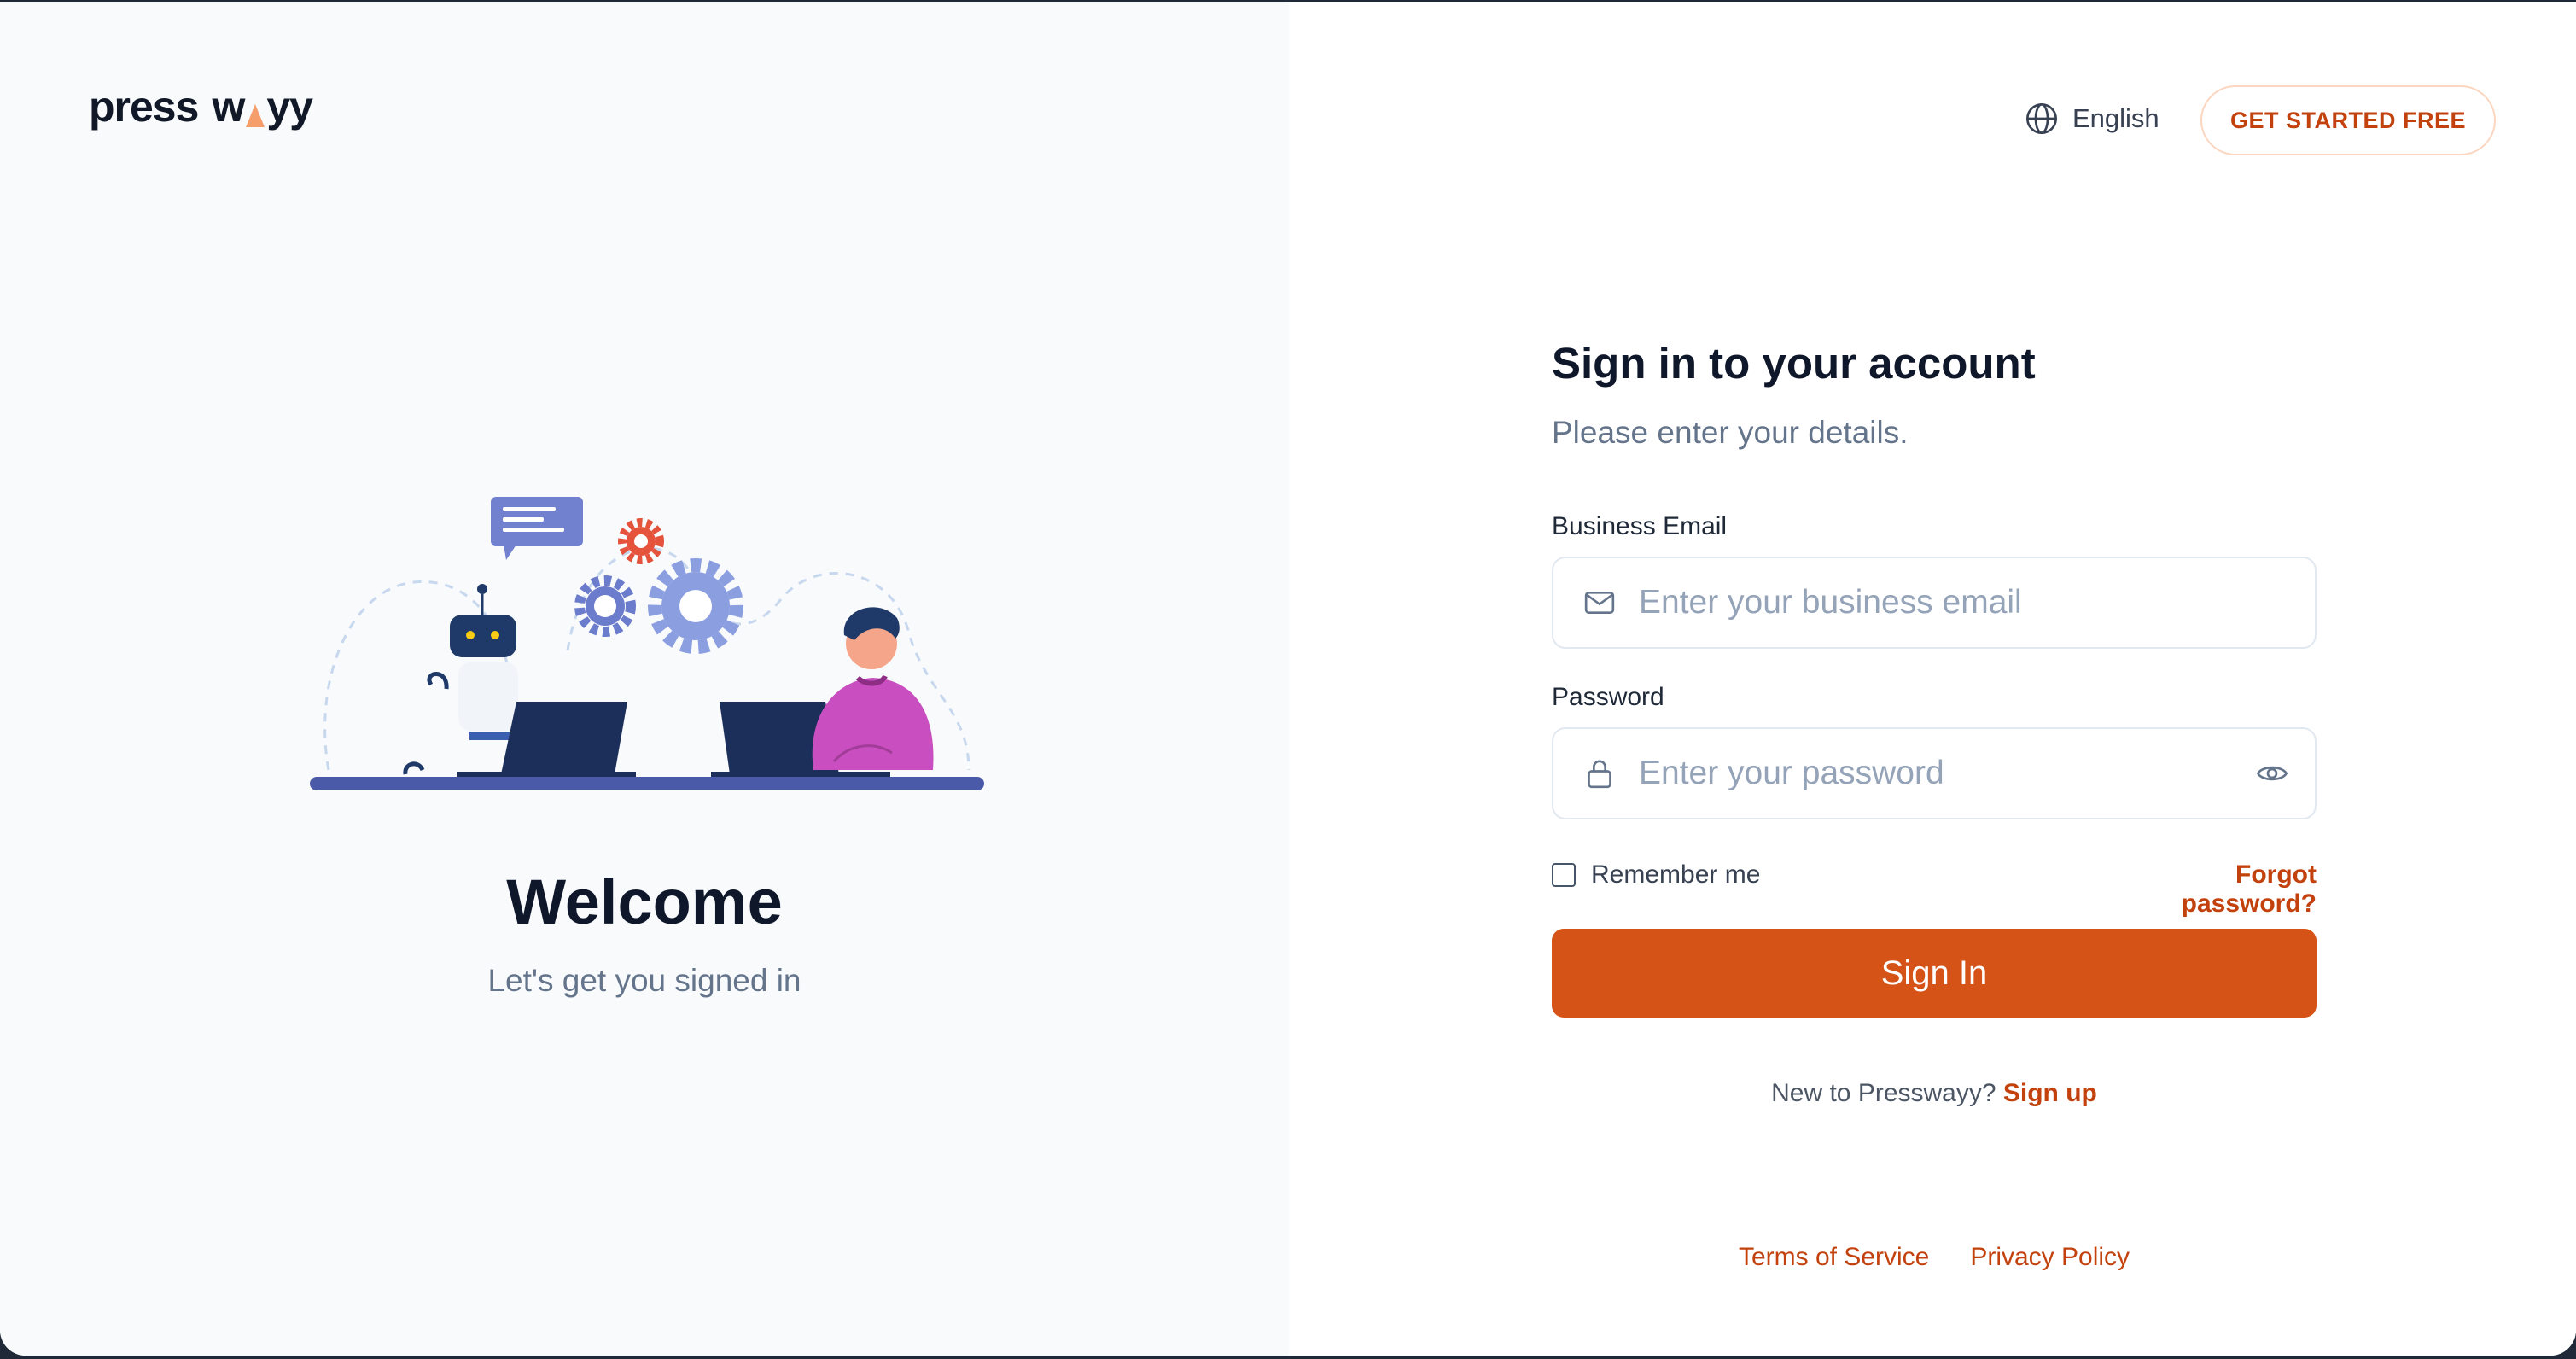  Describe the element at coordinates (1640, 526) in the screenshot. I see `email-label: Business Email` at that location.